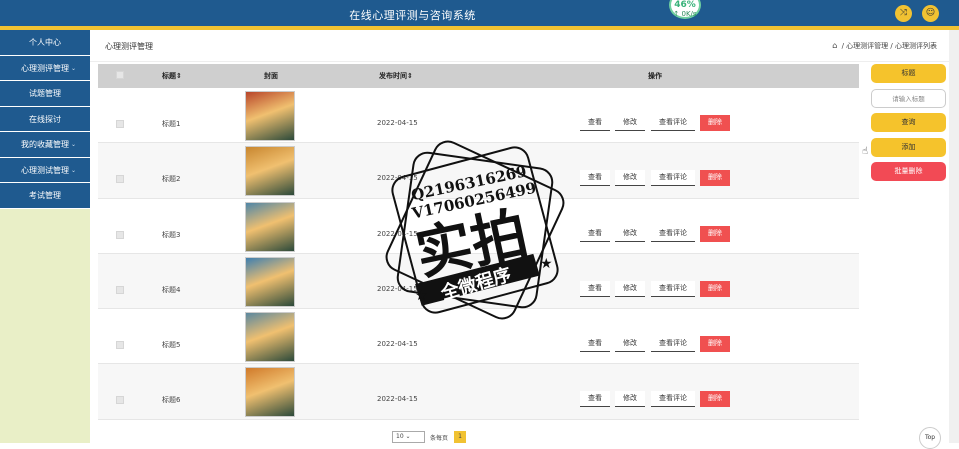  I want to click on sidebar-item-5: 心理测试管理 ⌄, so click(45, 170).